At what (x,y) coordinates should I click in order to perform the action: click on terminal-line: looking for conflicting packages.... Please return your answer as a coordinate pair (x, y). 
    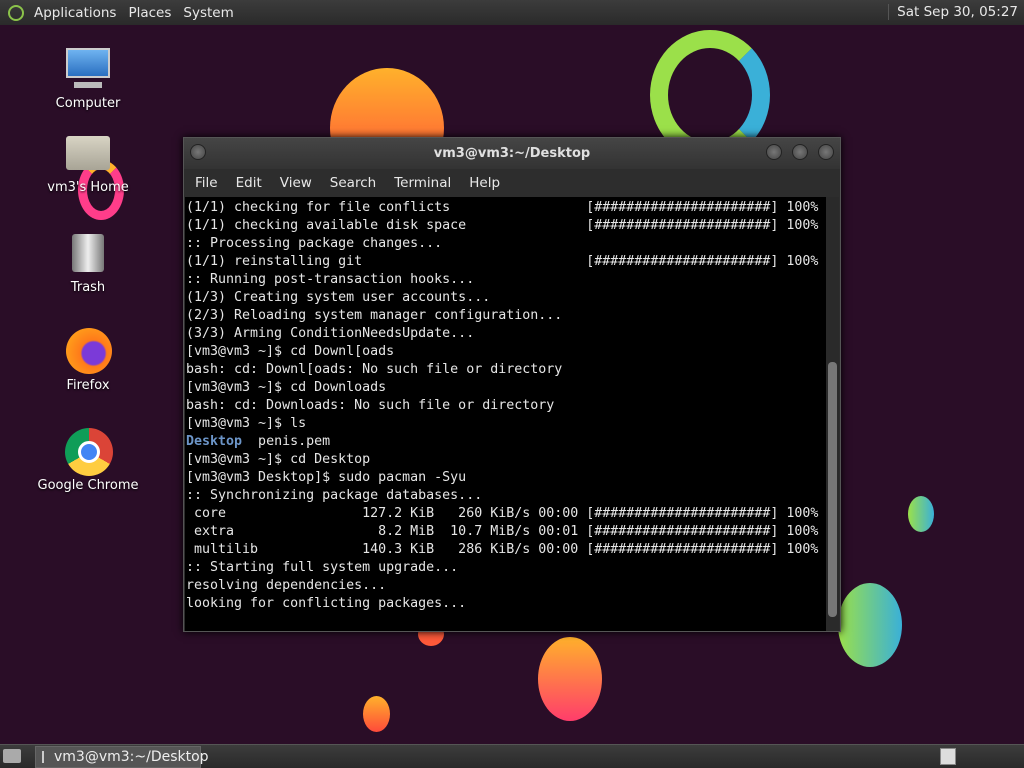
    Looking at the image, I should click on (326, 603).